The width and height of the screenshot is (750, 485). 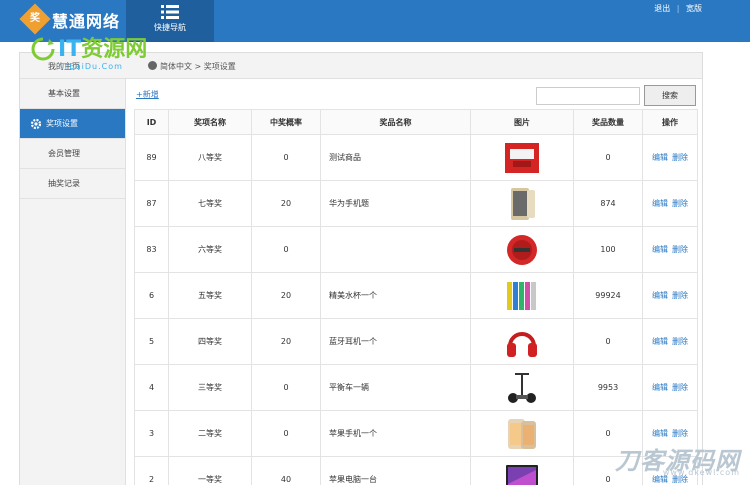 I want to click on sidebar-item-member-management: 会员管理, so click(x=72, y=154).